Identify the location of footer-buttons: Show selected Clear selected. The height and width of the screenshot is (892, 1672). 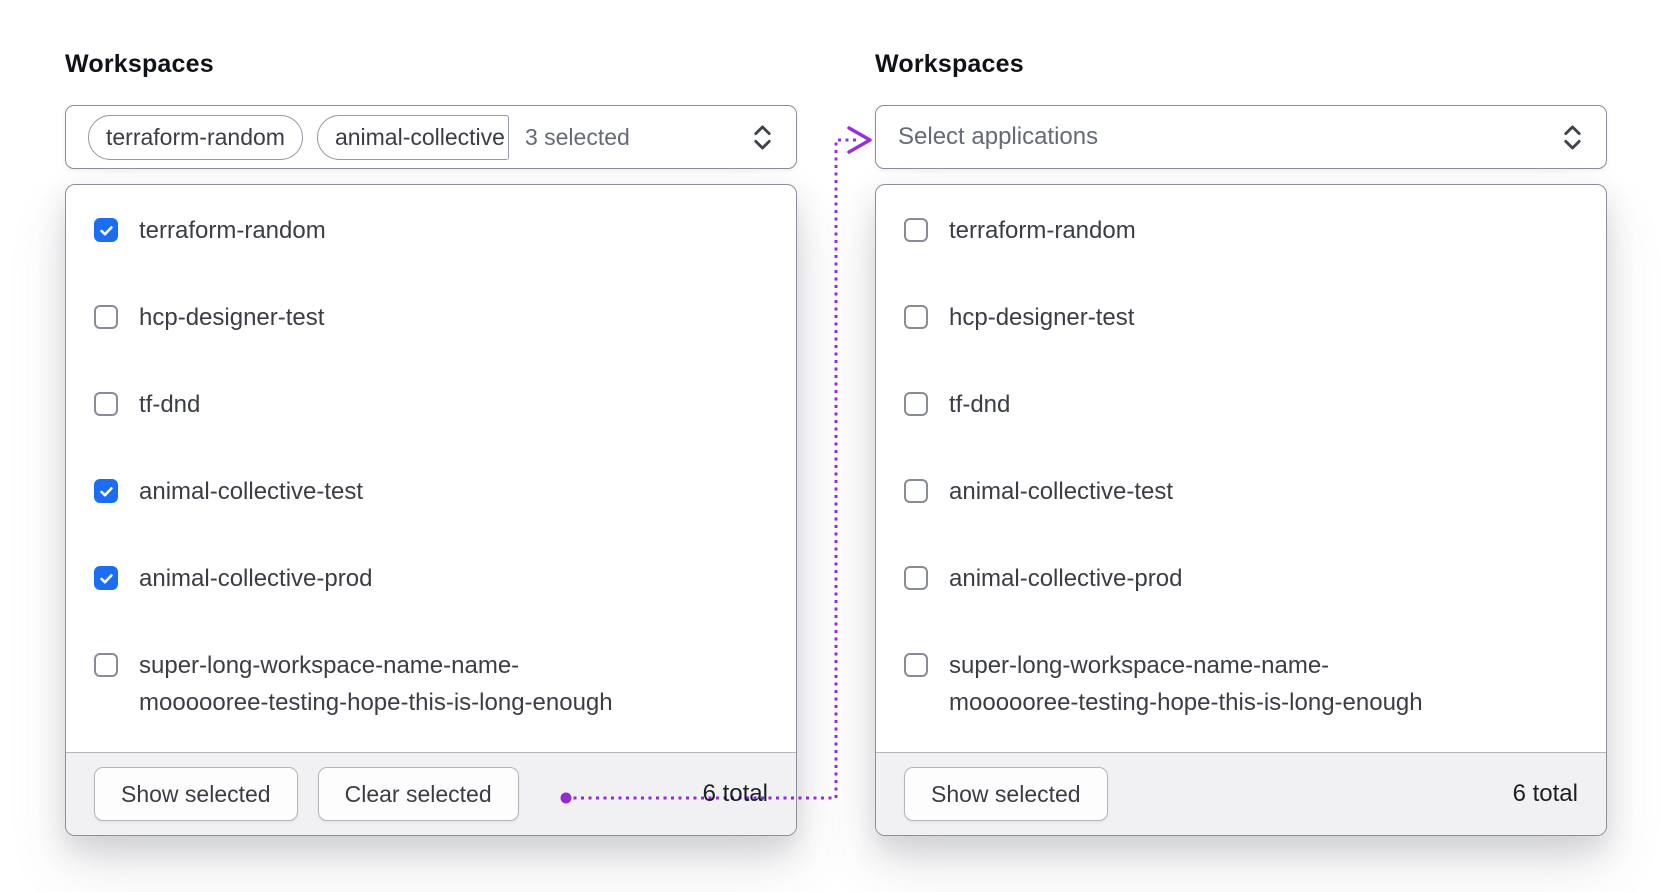
(316, 794).